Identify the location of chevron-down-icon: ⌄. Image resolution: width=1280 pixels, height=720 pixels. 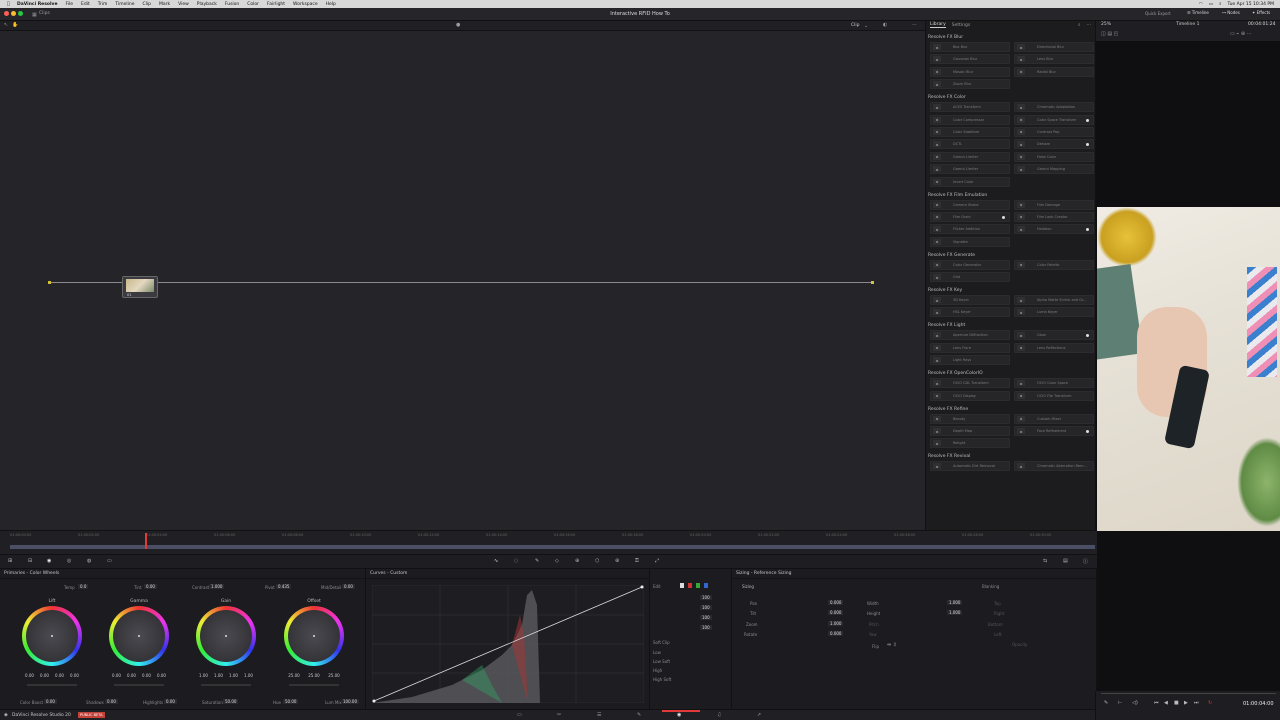
(866, 26).